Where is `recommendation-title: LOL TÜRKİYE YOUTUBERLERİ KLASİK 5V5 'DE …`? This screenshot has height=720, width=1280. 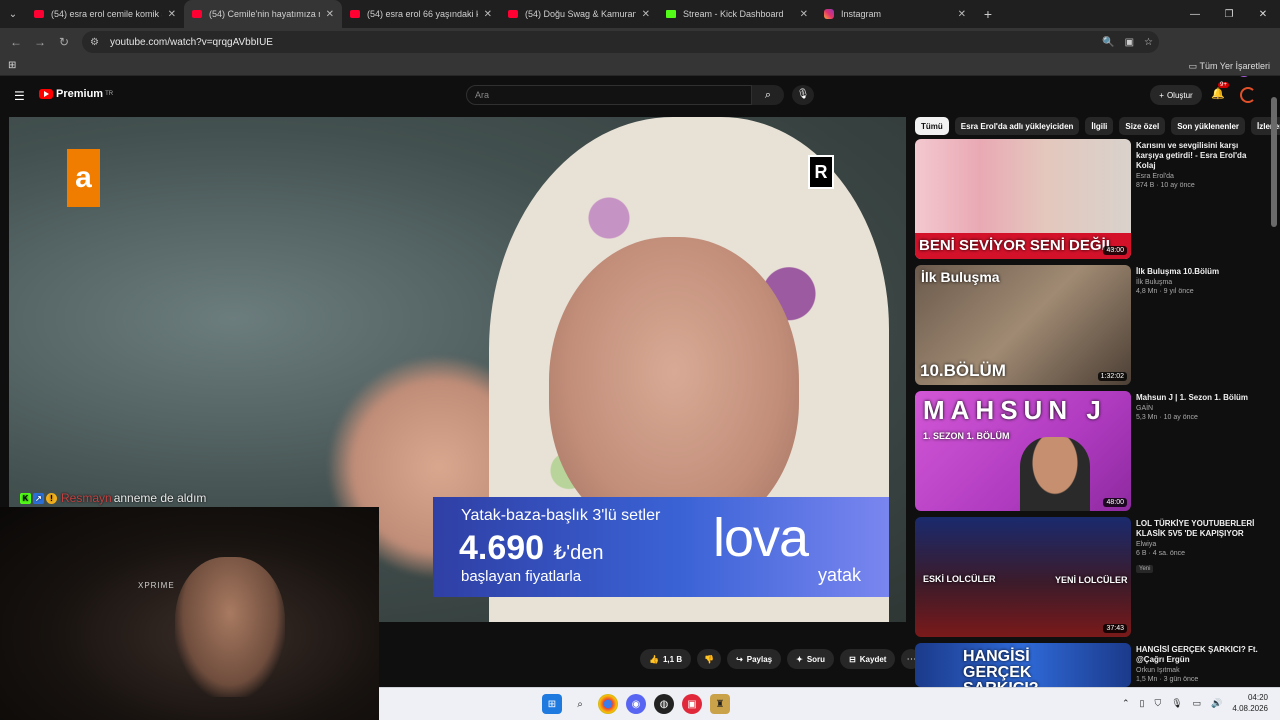
recommendation-title: LOL TÜRKİYE YOUTUBERLERİ KLASİK 5V5 'DE … is located at coordinates (1198, 529).